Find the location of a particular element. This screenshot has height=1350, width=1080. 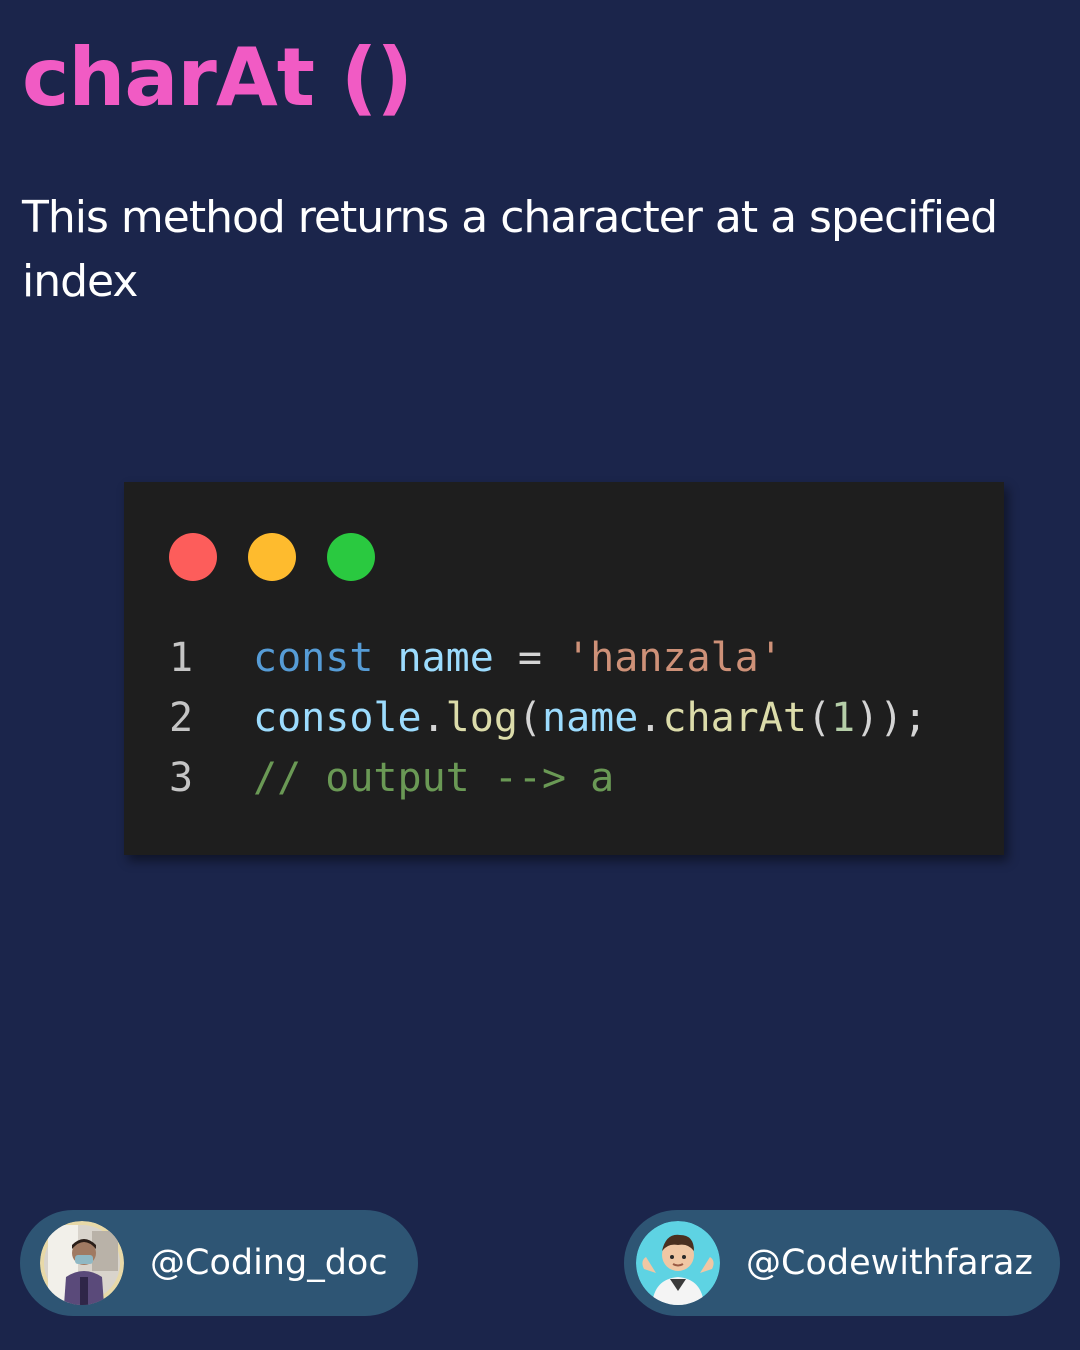

coding-doc-badge: @Coding_doc is located at coordinates (219, 1263).